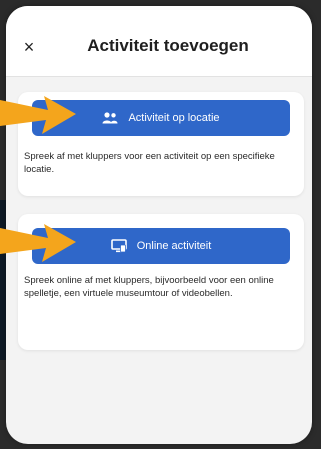  I want to click on page-title: Activiteit toevoegen, so click(168, 45).